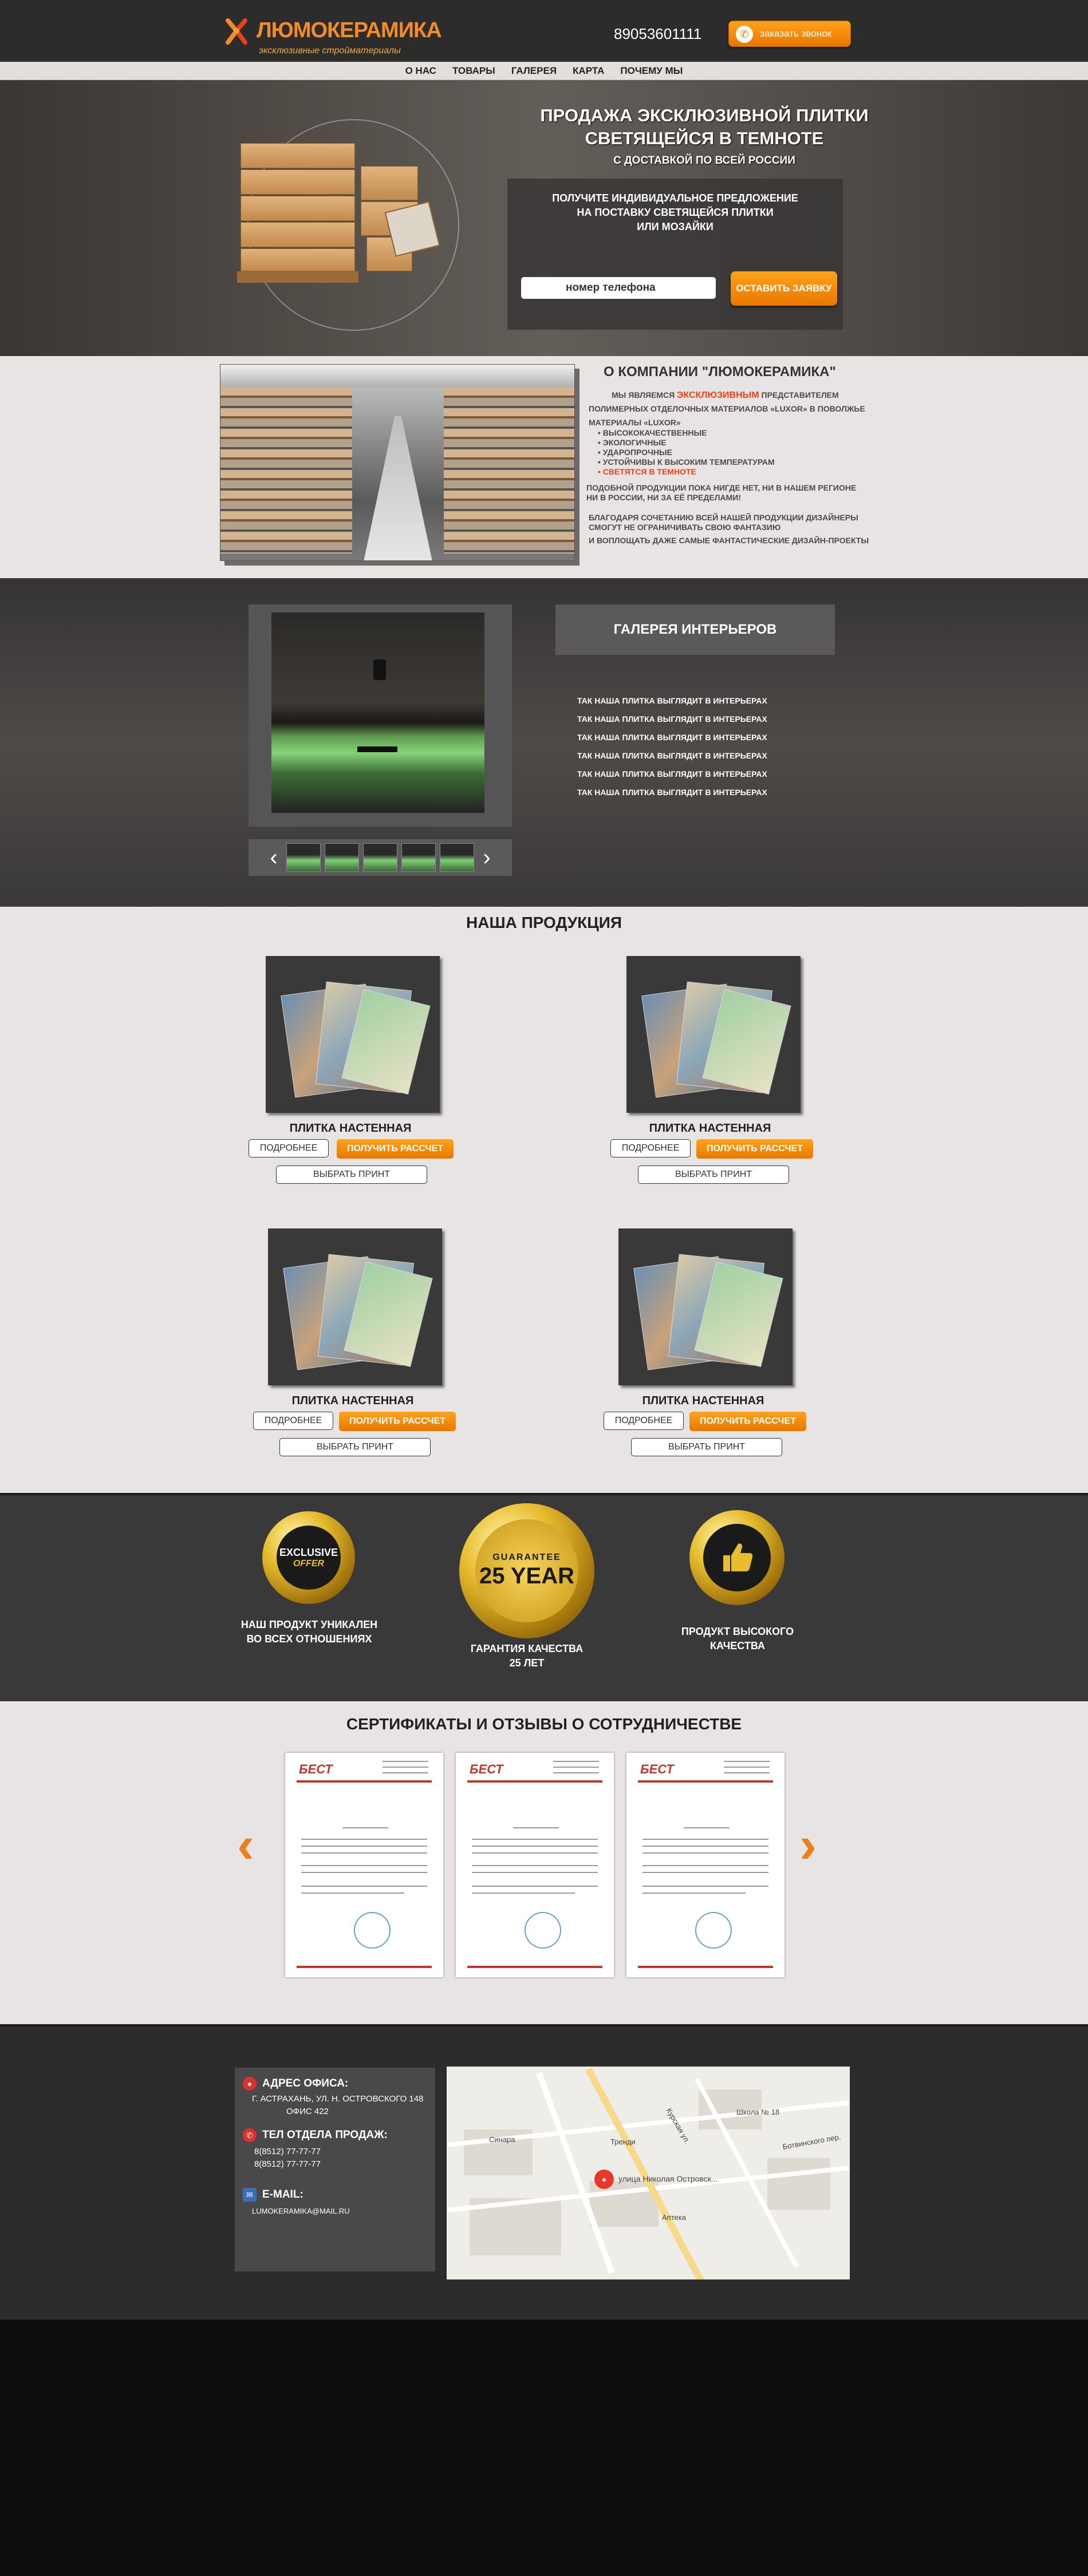  Describe the element at coordinates (695, 630) in the screenshot. I see `gallery-title: ГАЛЕРЕЯ ИНТЕРЬЕРОВ` at that location.